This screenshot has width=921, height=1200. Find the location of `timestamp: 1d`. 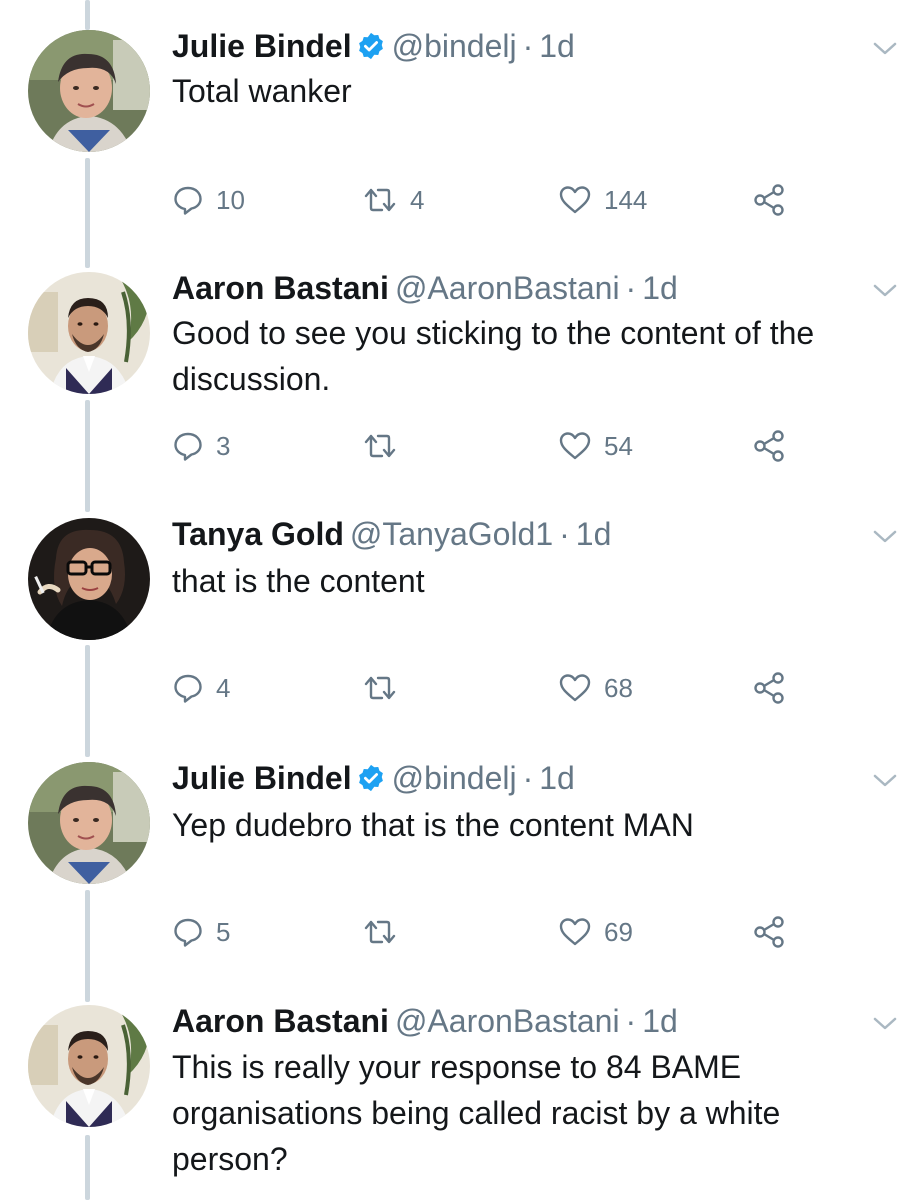

timestamp: 1d is located at coordinates (660, 1021).